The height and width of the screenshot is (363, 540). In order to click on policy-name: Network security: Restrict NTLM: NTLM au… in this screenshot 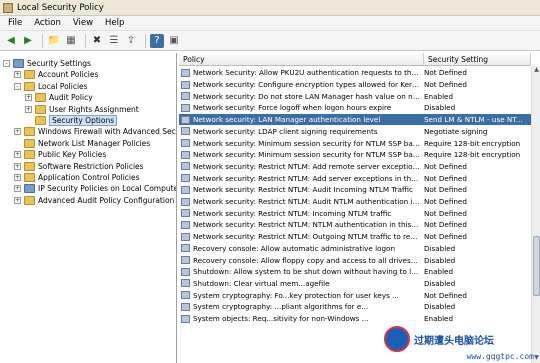, I will do `click(306, 225)`.